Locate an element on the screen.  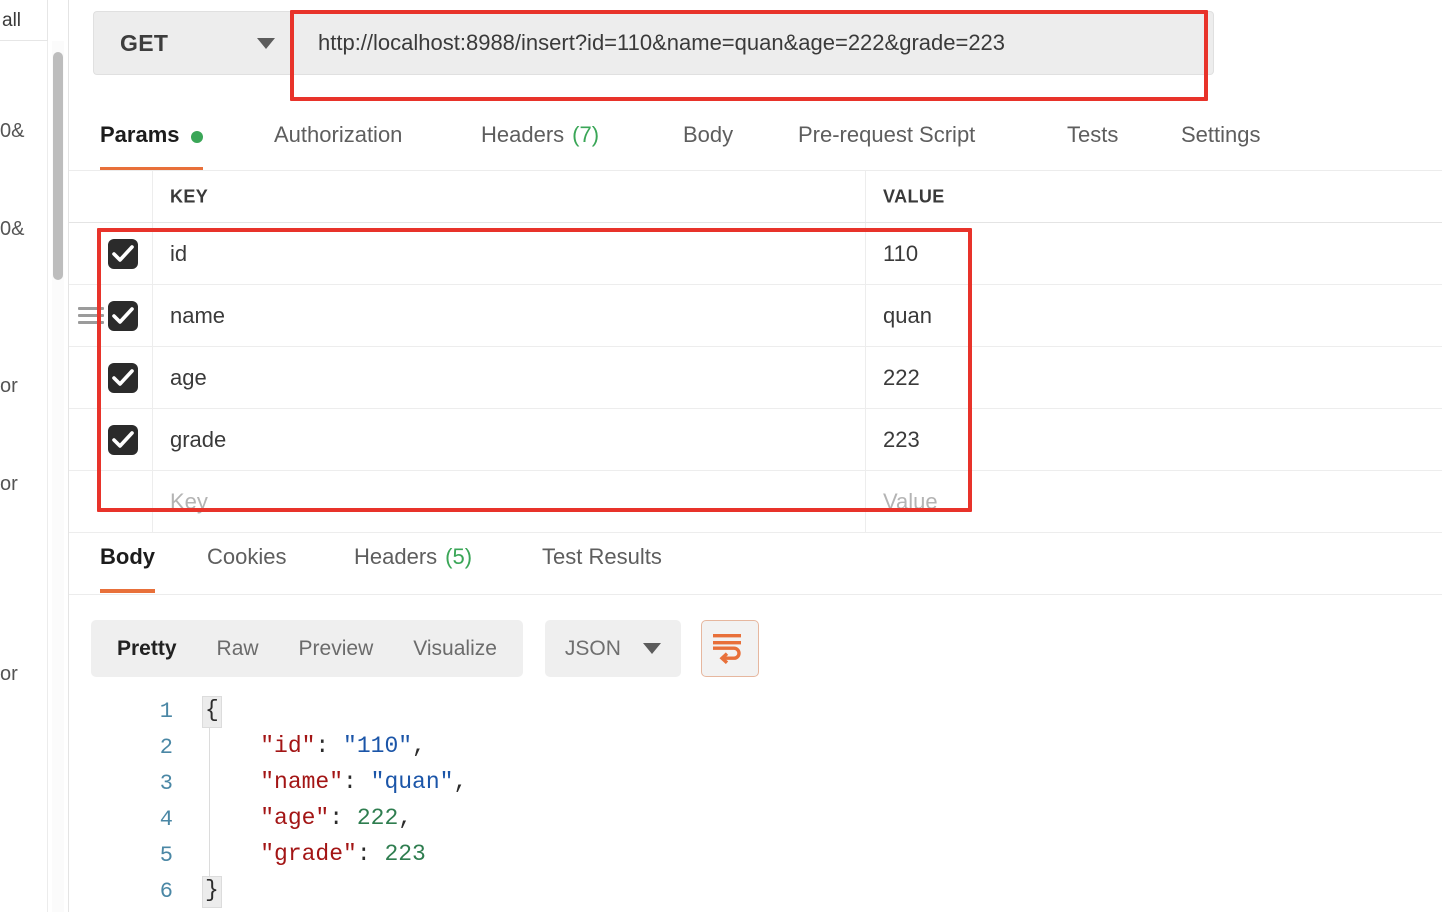
view-mode-preview: Preview is located at coordinates (336, 649).